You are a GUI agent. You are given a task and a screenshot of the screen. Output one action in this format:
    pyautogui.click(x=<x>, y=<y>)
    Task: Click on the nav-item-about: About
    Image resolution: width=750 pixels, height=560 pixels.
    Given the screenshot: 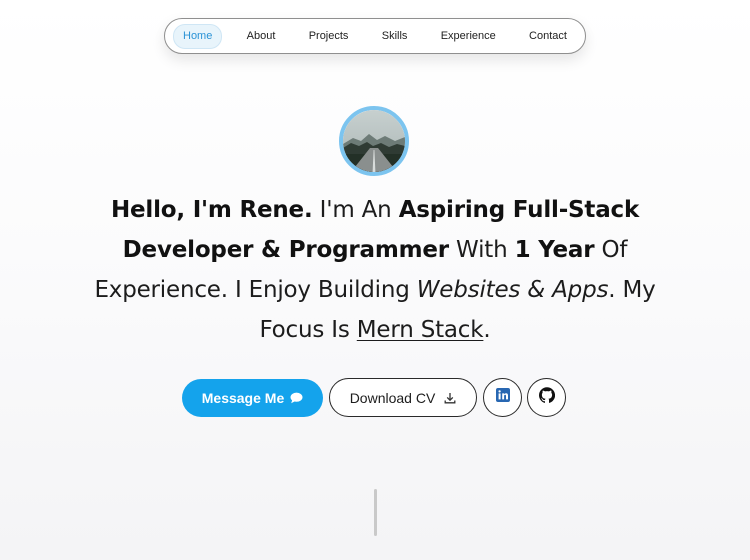 What is the action you would take?
    pyautogui.click(x=261, y=36)
    